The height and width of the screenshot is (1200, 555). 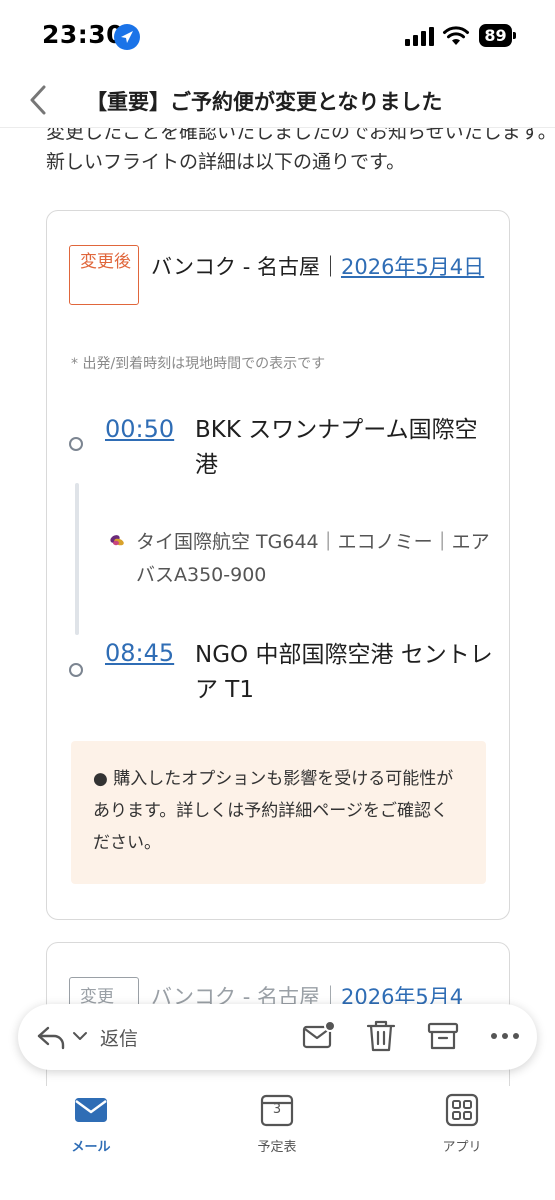 What do you see at coordinates (456, 35) in the screenshot?
I see `wifi-icon` at bounding box center [456, 35].